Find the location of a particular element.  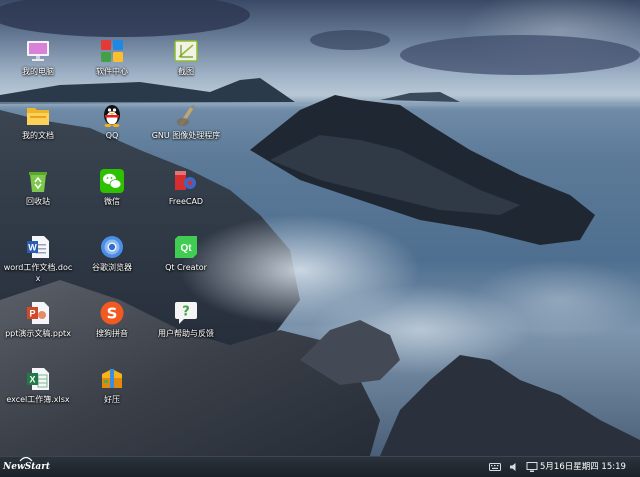

desktop-icon-my-computer: 我的电脑 is located at coordinates (38, 68).